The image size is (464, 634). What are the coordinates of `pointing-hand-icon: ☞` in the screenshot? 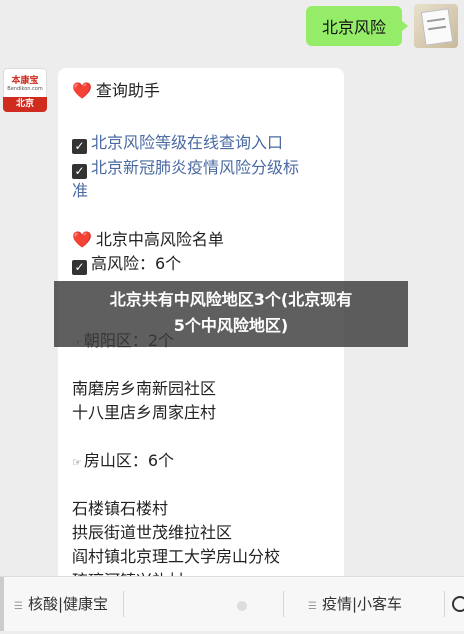 It's located at (77, 462).